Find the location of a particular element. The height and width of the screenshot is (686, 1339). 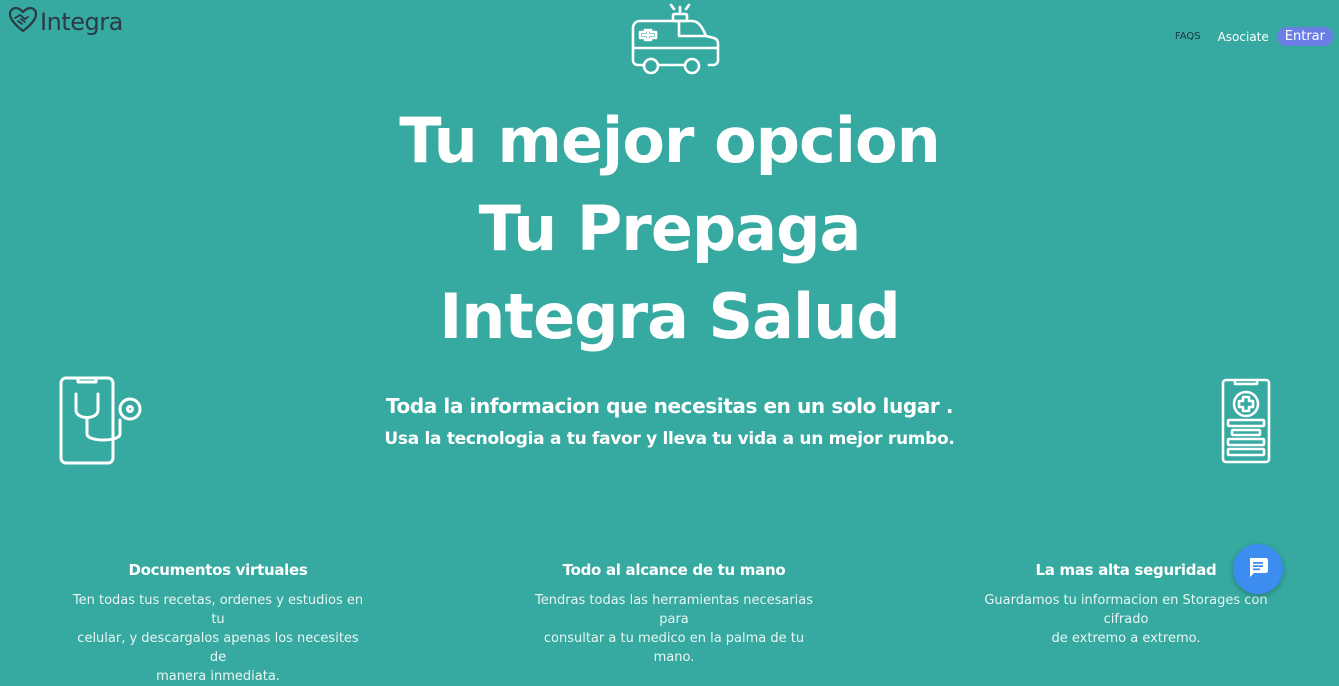

brand-logo: Integra is located at coordinates (65, 22).